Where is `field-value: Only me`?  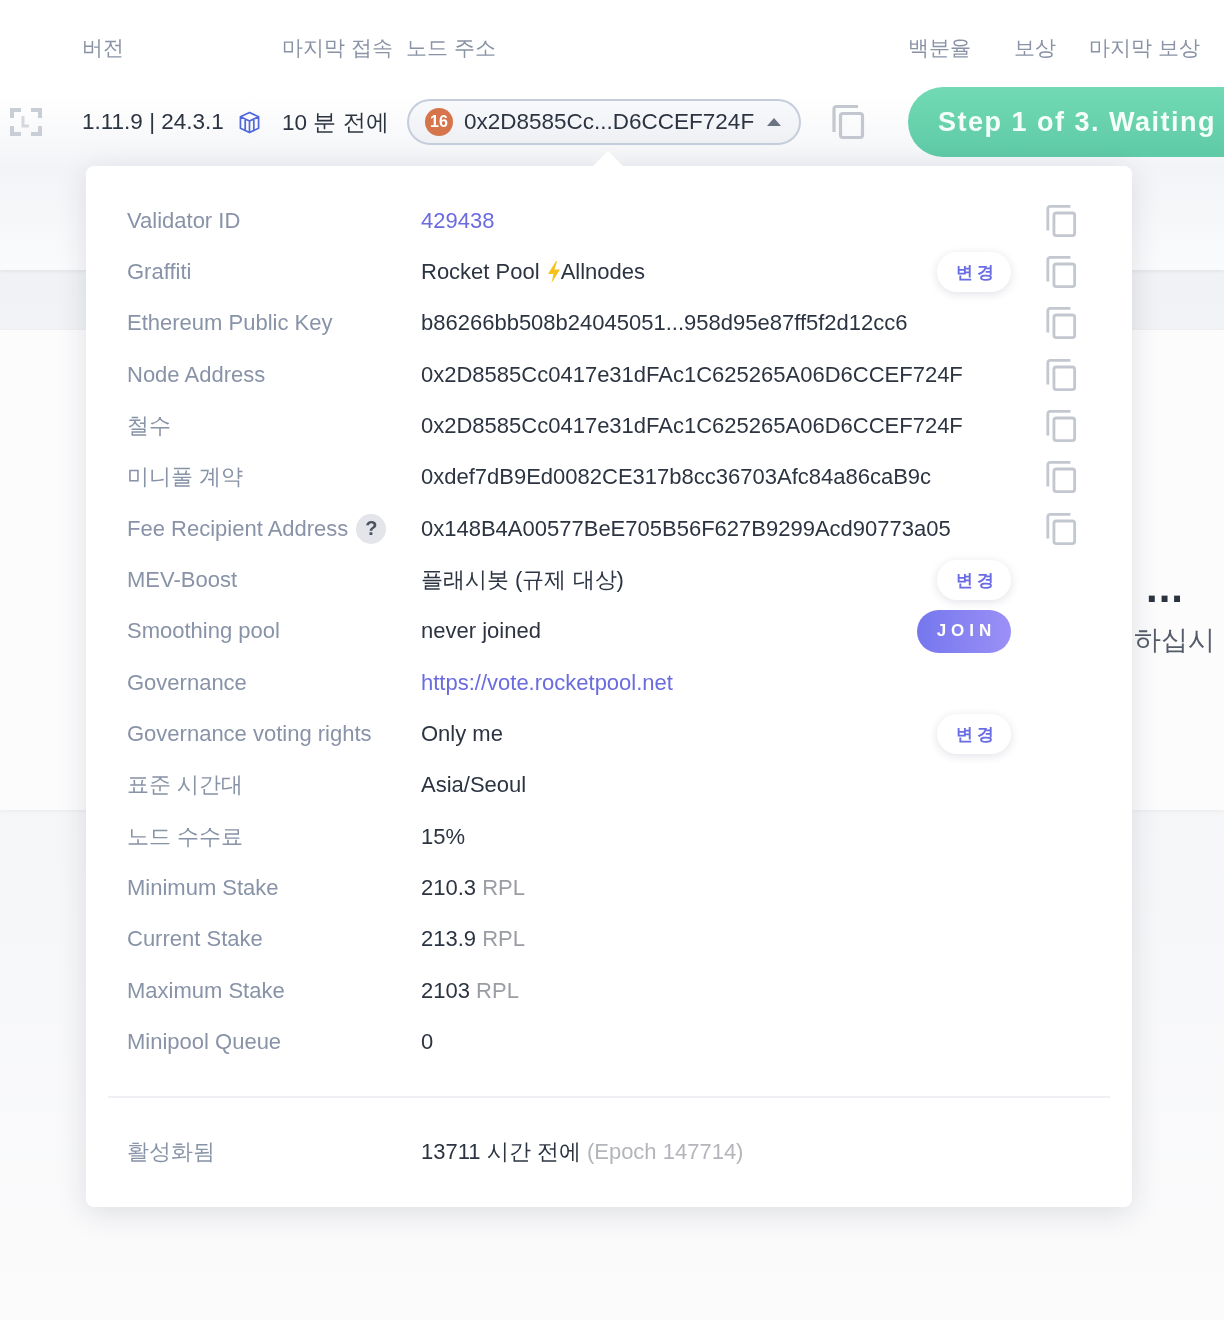 field-value: Only me is located at coordinates (462, 734).